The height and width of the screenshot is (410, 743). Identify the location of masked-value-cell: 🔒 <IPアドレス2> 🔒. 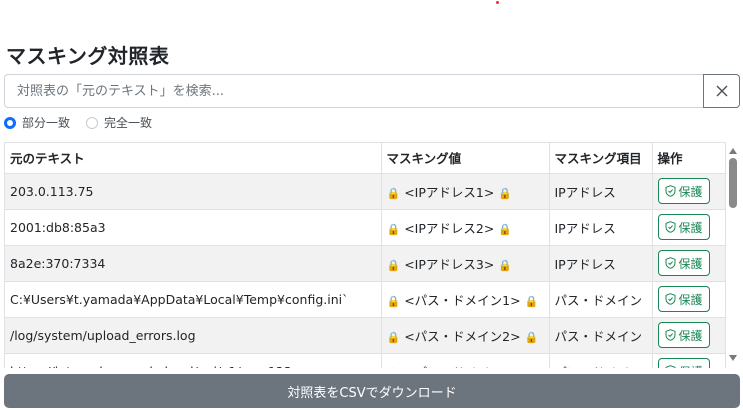
(465, 227).